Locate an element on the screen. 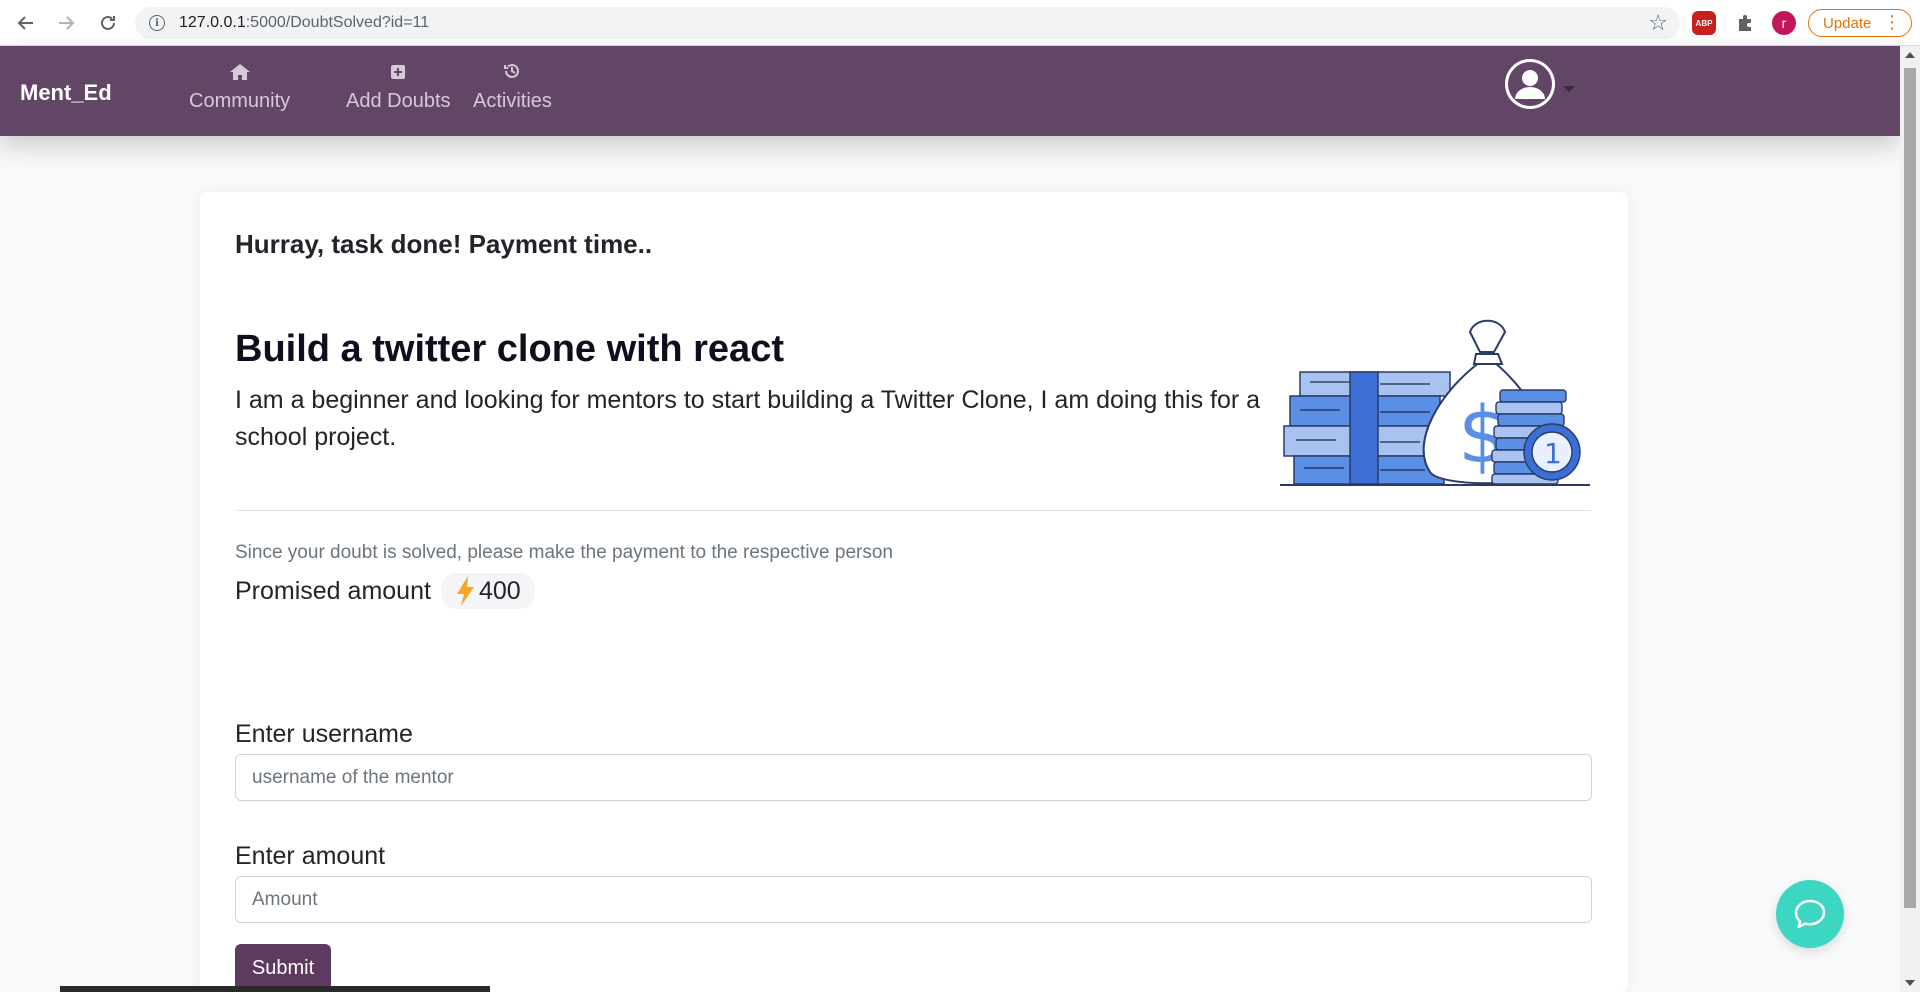 This screenshot has width=1920, height=992. promised-amount-label: Promised amount is located at coordinates (333, 590).